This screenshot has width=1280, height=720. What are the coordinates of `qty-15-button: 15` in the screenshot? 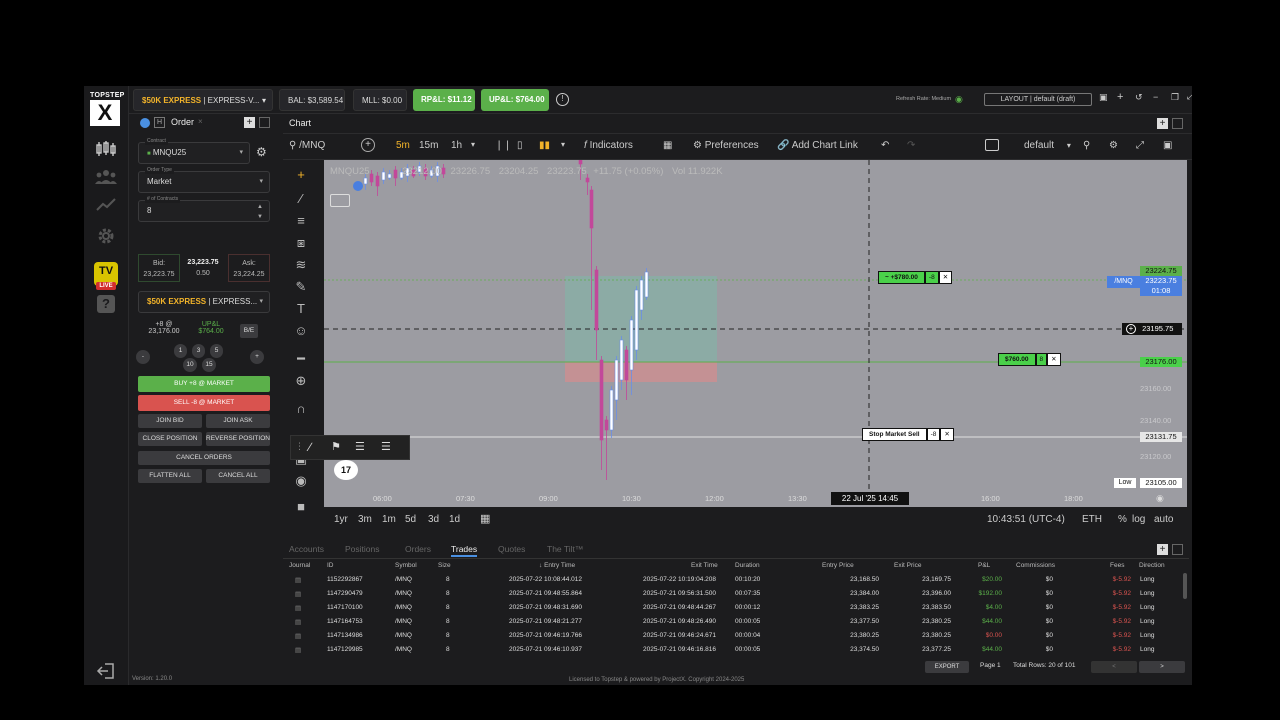 It's located at (209, 365).